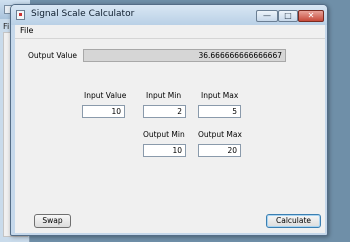 The height and width of the screenshot is (242, 350). I want to click on titlebar: Signal Scale Calculator — □ ✕, so click(169, 15).